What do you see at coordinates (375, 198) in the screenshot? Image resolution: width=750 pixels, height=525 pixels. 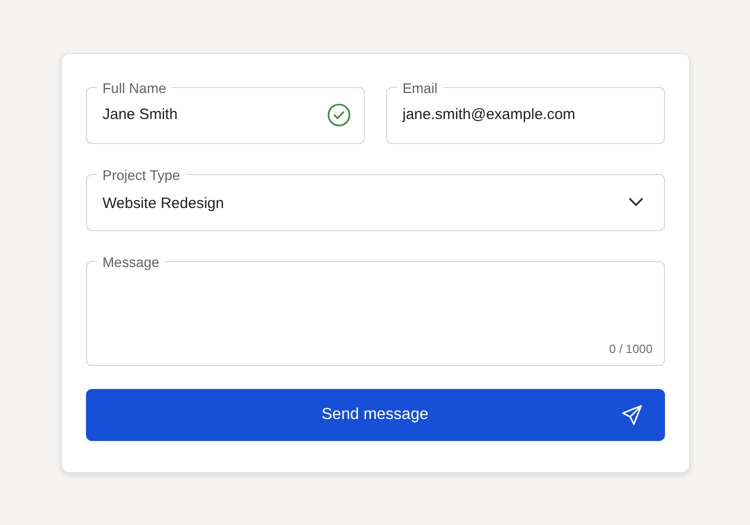 I see `project-type-dropdown: Project Type Website Redesign` at bounding box center [375, 198].